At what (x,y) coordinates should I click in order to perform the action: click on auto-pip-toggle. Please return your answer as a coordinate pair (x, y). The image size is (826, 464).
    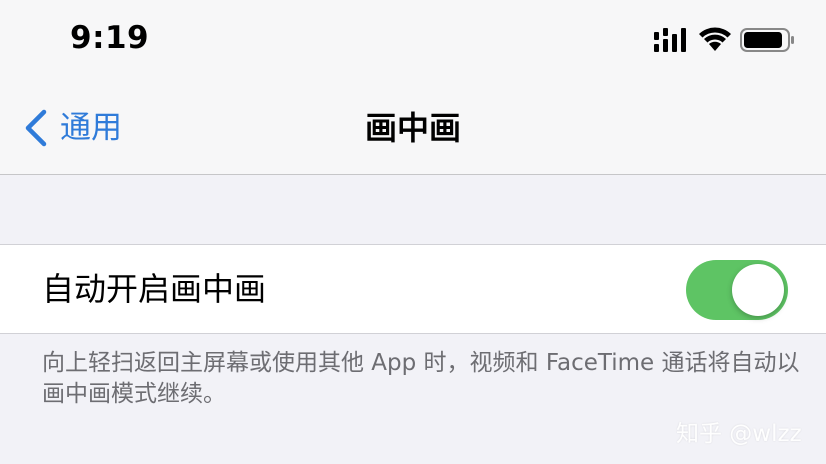
    Looking at the image, I should click on (737, 290).